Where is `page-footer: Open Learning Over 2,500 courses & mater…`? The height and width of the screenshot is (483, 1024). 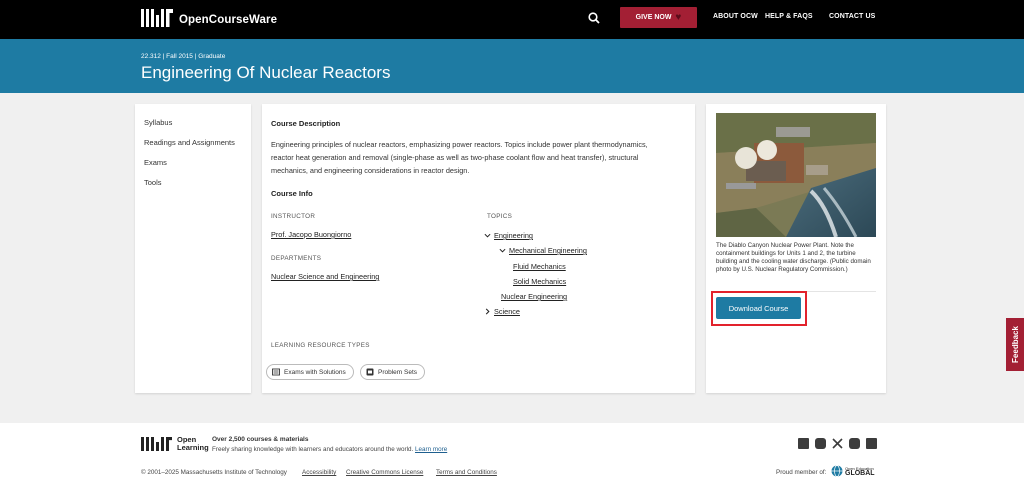
page-footer: Open Learning Over 2,500 courses & mater… is located at coordinates (512, 453).